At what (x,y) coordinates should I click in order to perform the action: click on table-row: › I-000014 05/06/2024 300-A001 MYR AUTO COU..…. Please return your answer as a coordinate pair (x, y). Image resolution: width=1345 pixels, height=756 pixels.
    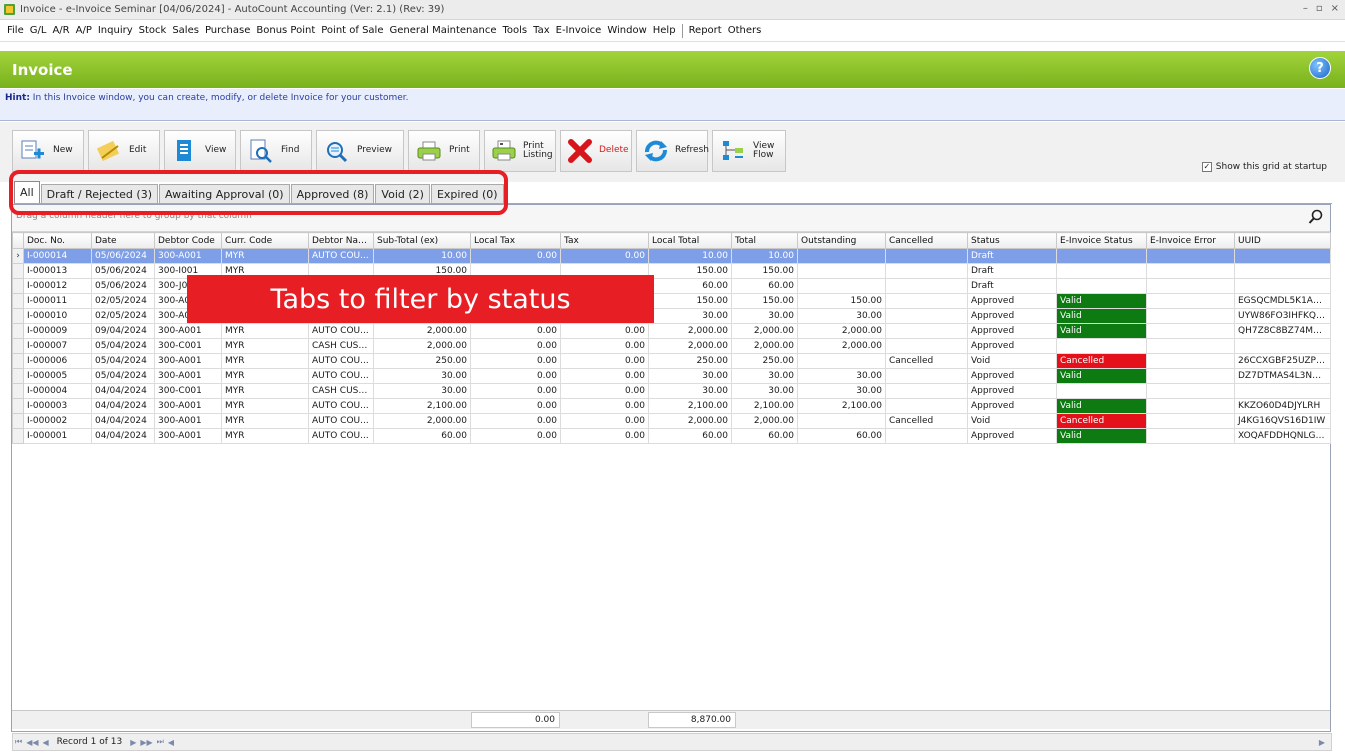
    Looking at the image, I should click on (671, 256).